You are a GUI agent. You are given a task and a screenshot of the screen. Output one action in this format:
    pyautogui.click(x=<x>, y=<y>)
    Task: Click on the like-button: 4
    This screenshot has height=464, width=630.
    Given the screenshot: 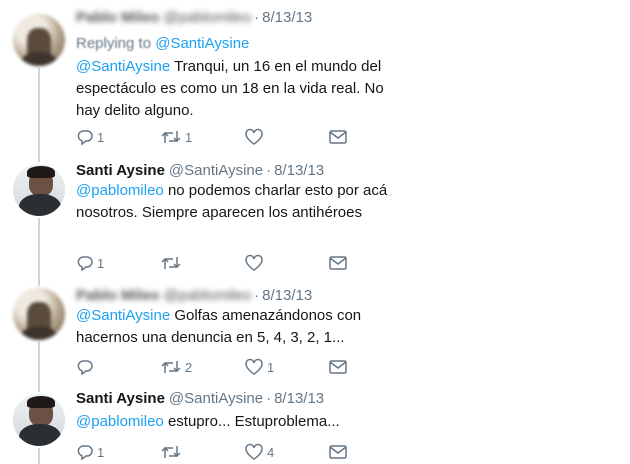 What is the action you would take?
    pyautogui.click(x=259, y=452)
    